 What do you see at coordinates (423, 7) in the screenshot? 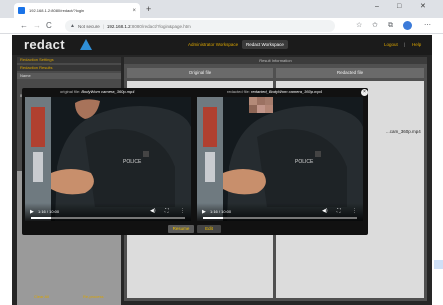
I see `close-window-button: ✕` at bounding box center [423, 7].